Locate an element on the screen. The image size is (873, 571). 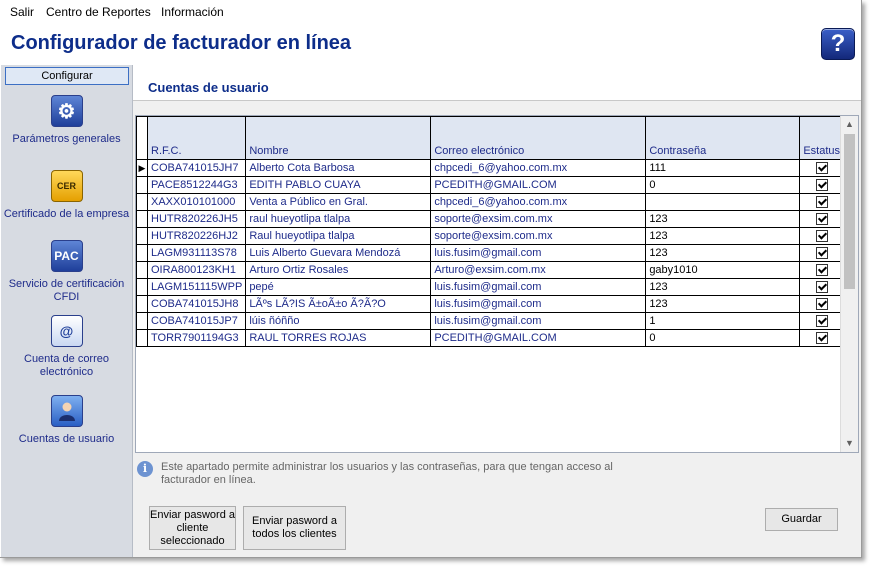
cell-rfc: HUTR820226JH5 is located at coordinates (196, 219).